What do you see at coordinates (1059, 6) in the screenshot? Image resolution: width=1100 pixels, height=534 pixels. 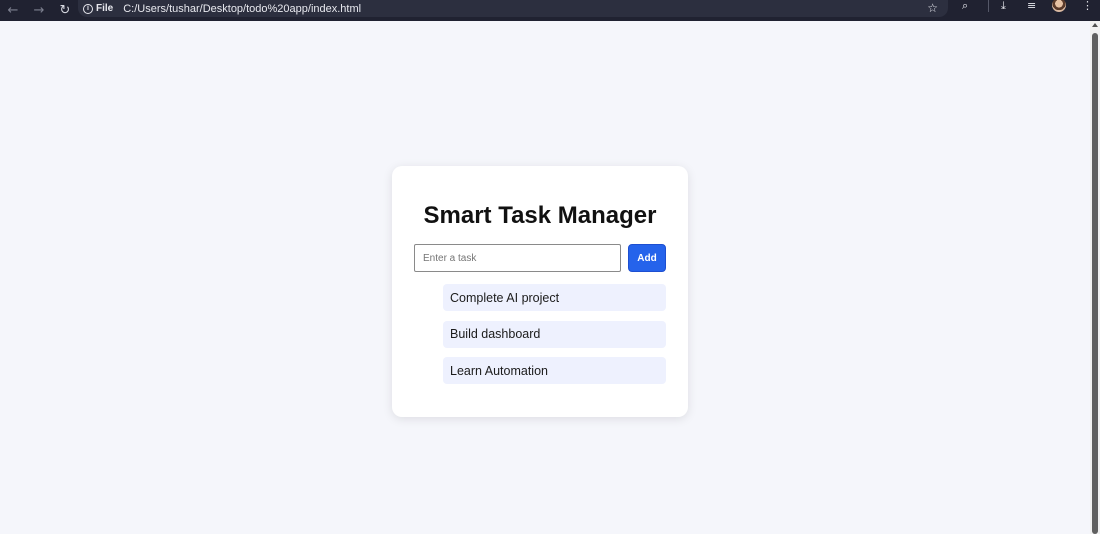 I see `profile-avatar` at bounding box center [1059, 6].